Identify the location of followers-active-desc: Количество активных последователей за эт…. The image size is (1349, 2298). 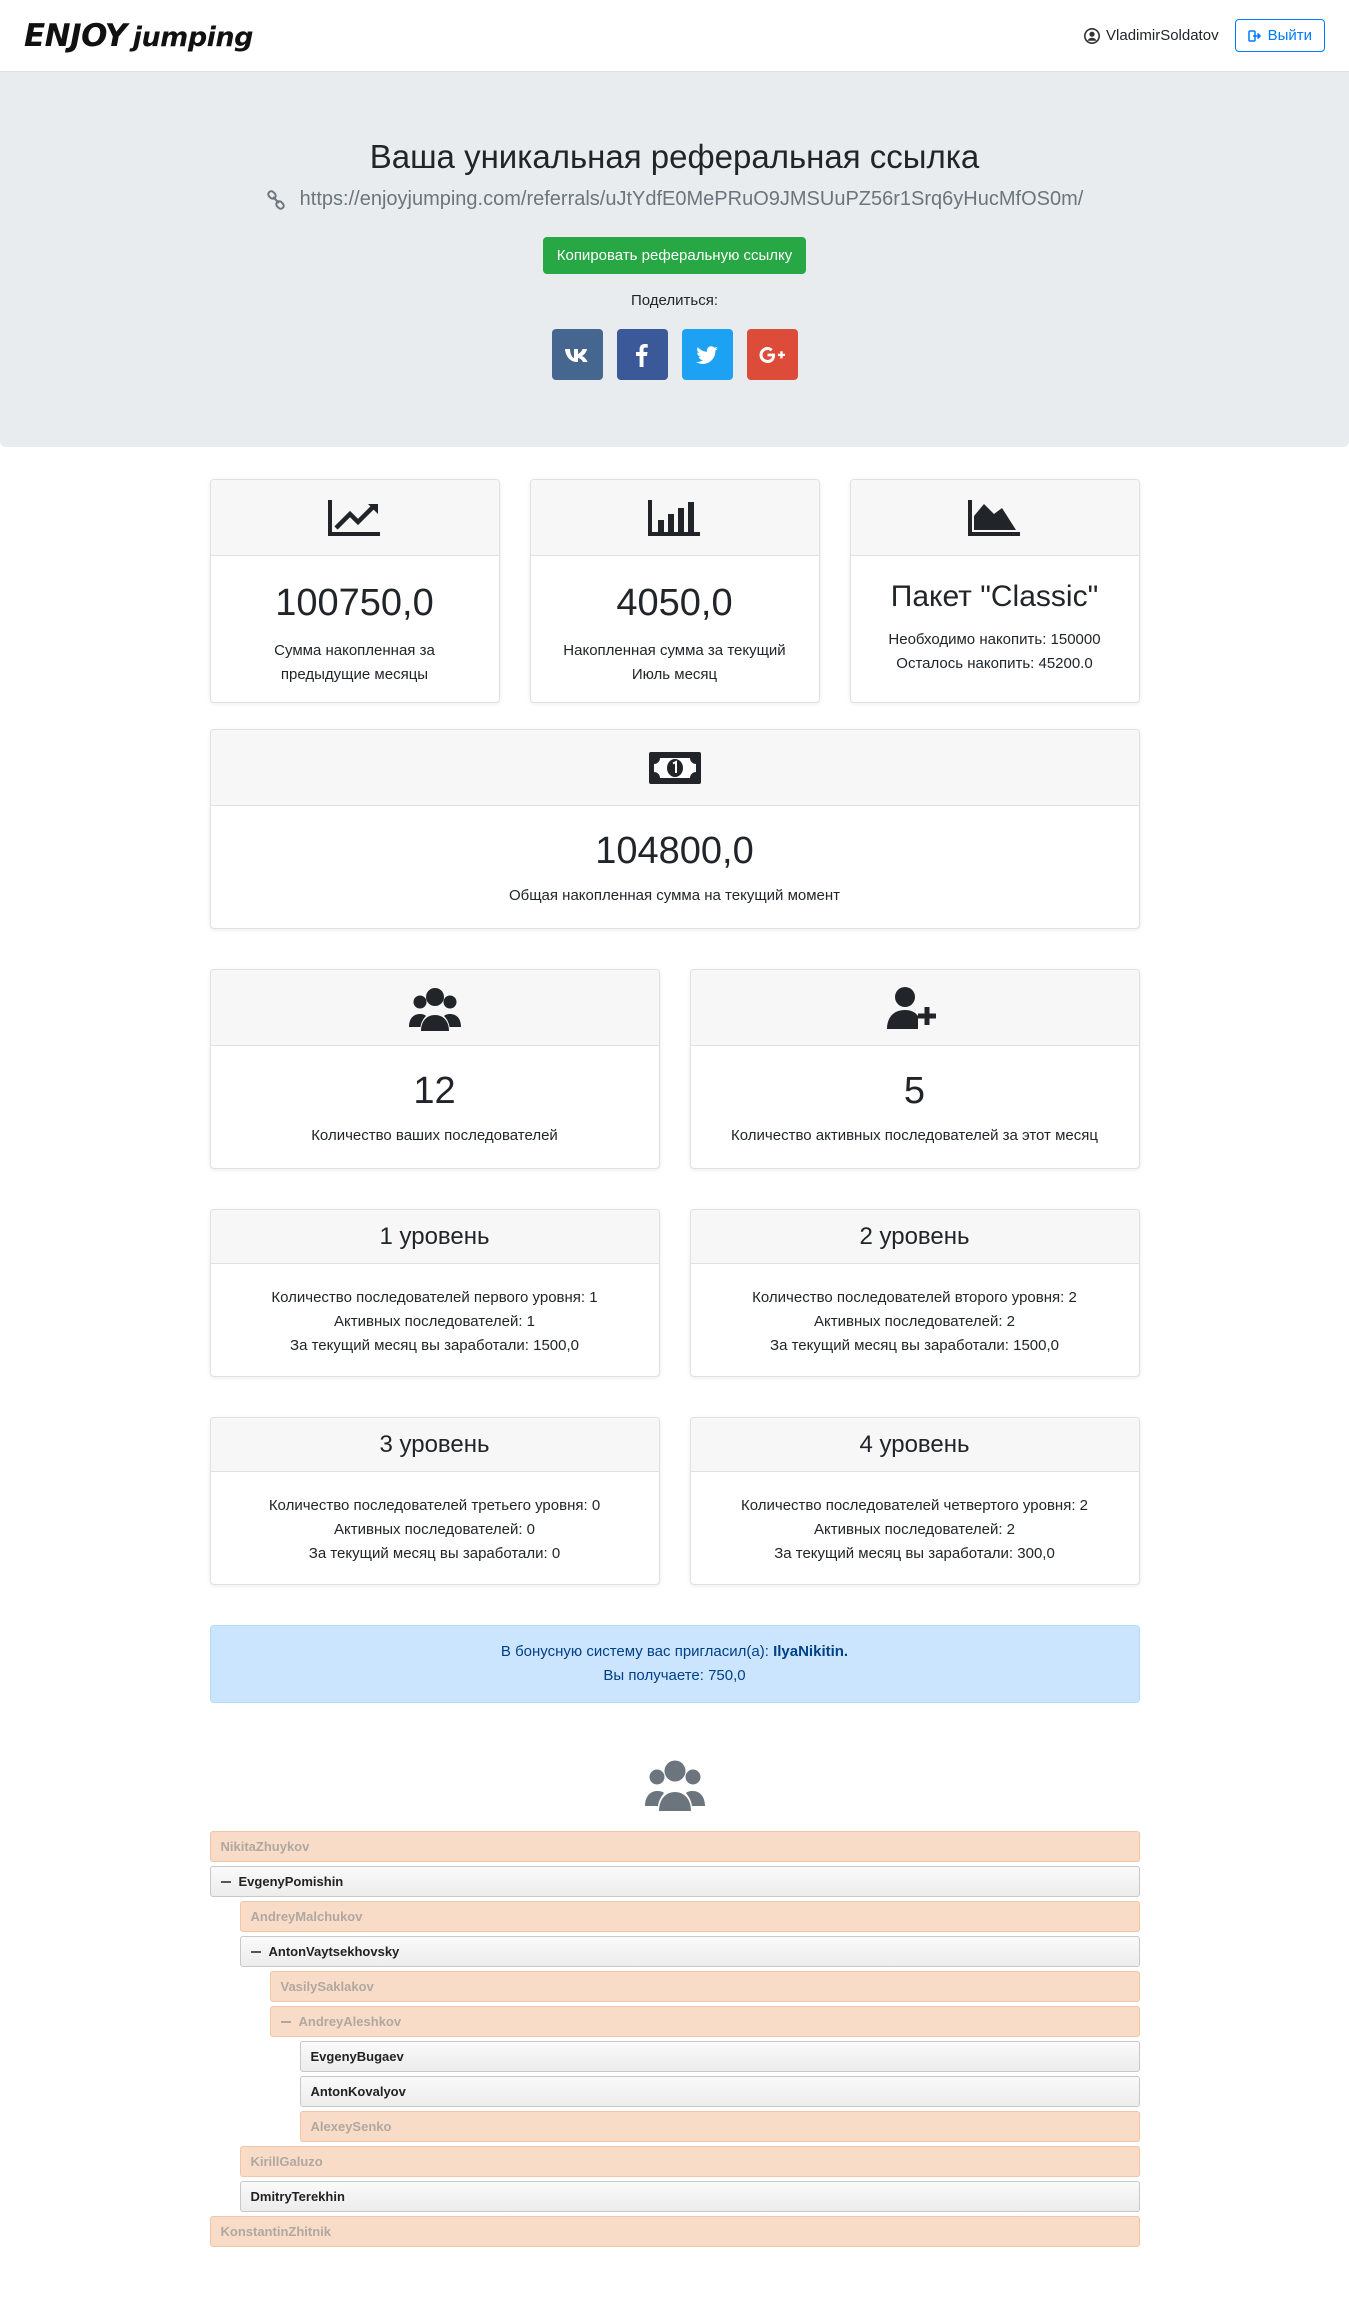
(914, 1135).